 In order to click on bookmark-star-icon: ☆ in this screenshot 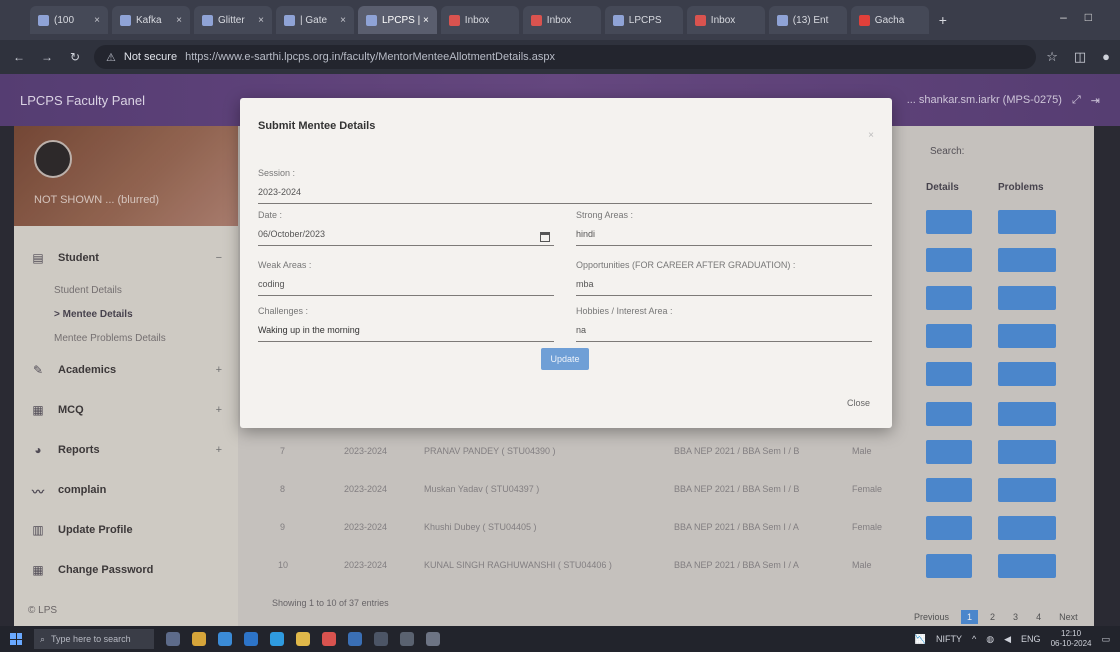, I will do `click(1052, 57)`.